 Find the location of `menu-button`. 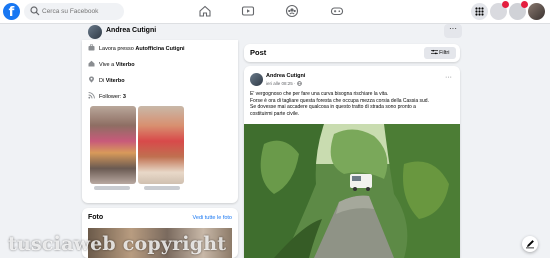

menu-button is located at coordinates (479, 11).